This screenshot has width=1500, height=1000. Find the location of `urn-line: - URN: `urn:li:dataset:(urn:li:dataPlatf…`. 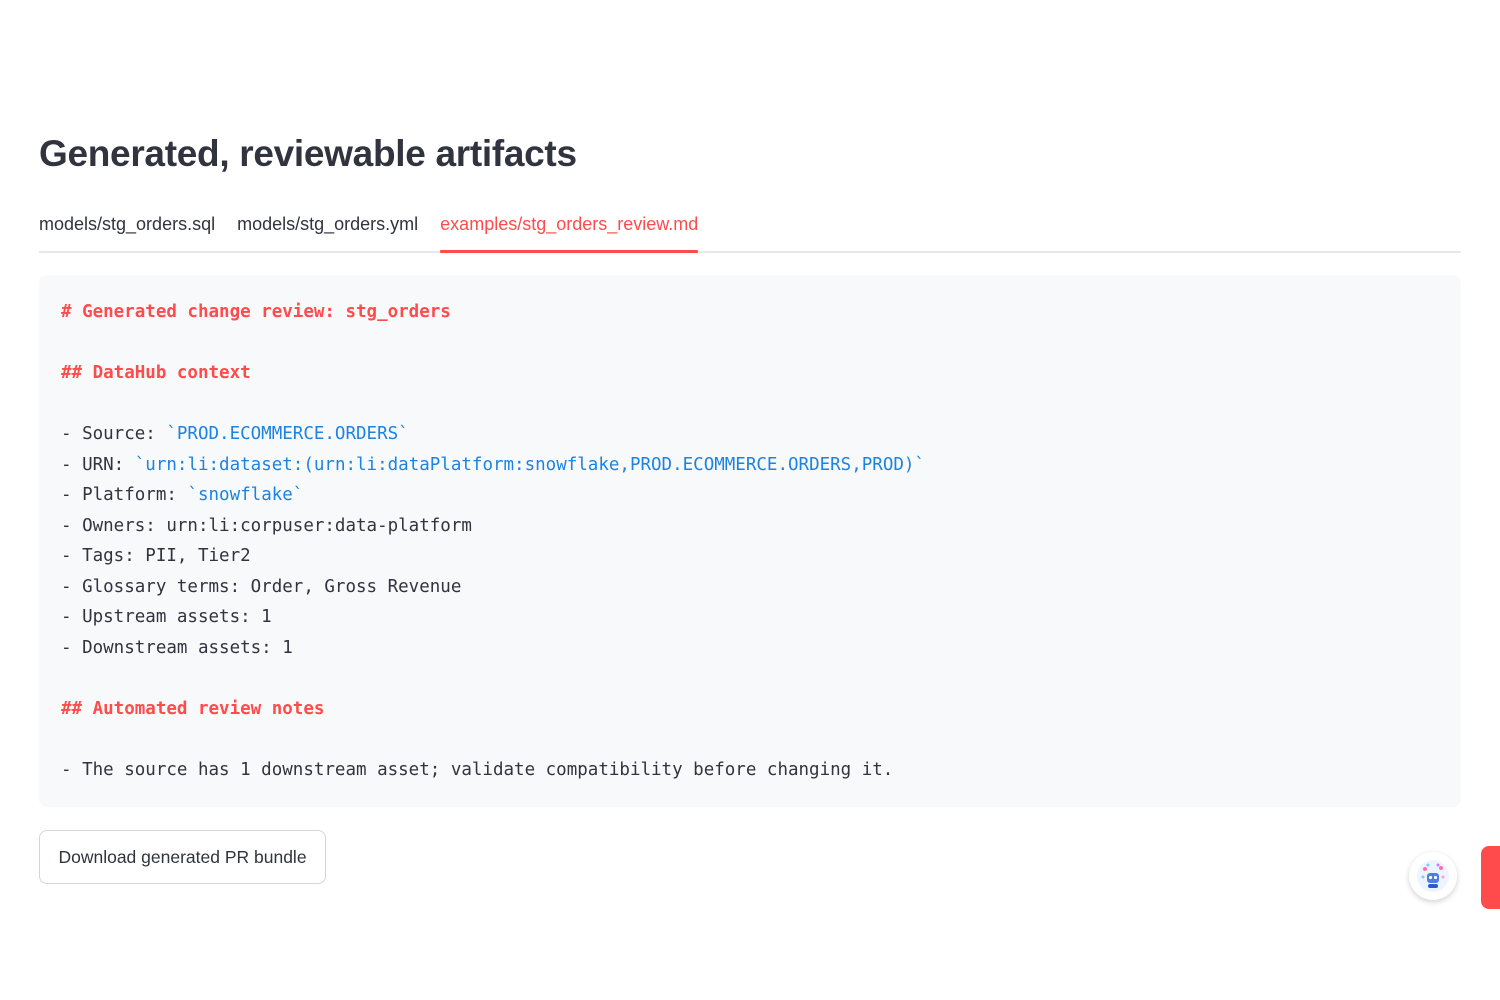

urn-line: - URN: `urn:li:dataset:(urn:li:dataPlatf… is located at coordinates (750, 465).